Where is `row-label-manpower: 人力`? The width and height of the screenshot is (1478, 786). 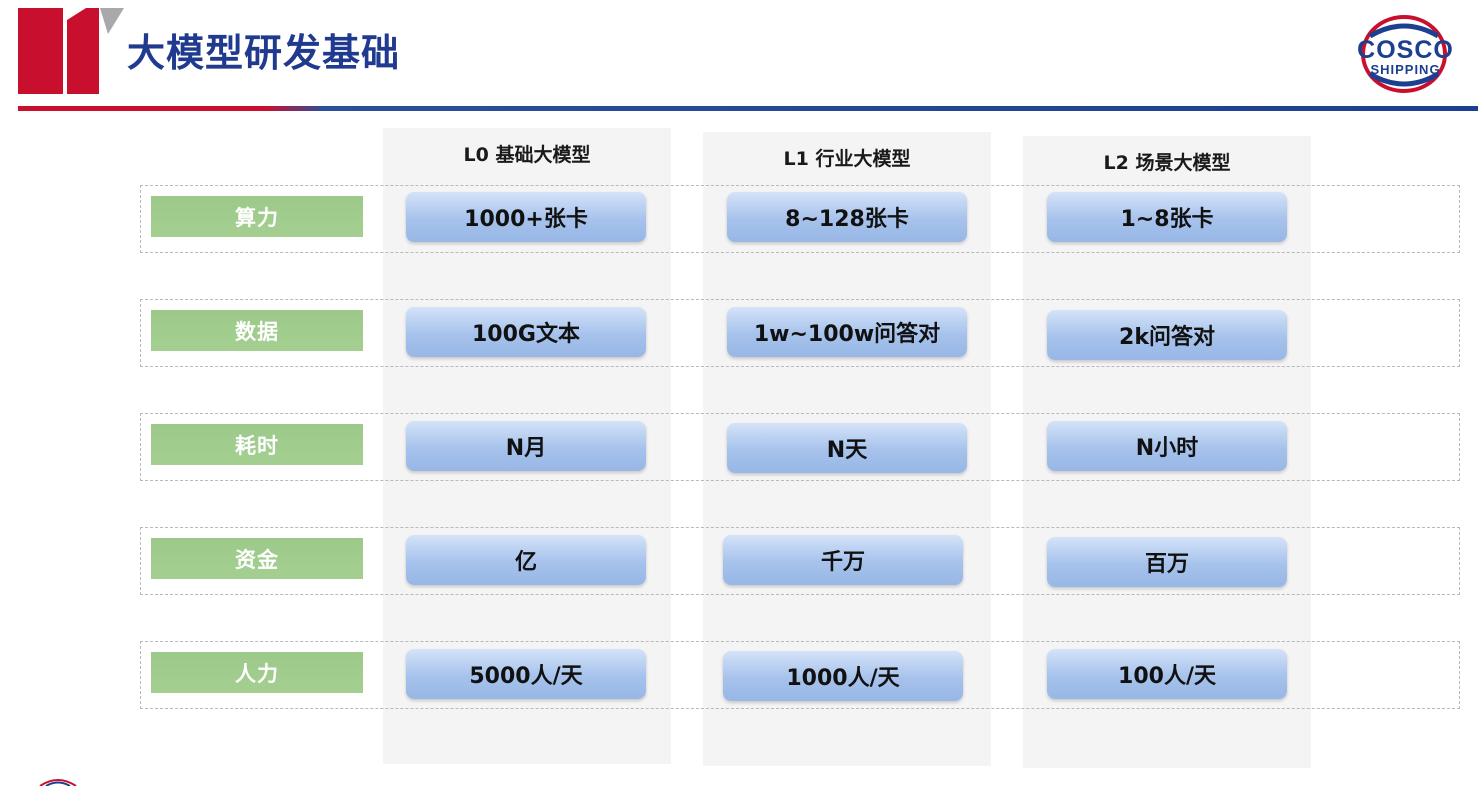
row-label-manpower: 人力 is located at coordinates (257, 672).